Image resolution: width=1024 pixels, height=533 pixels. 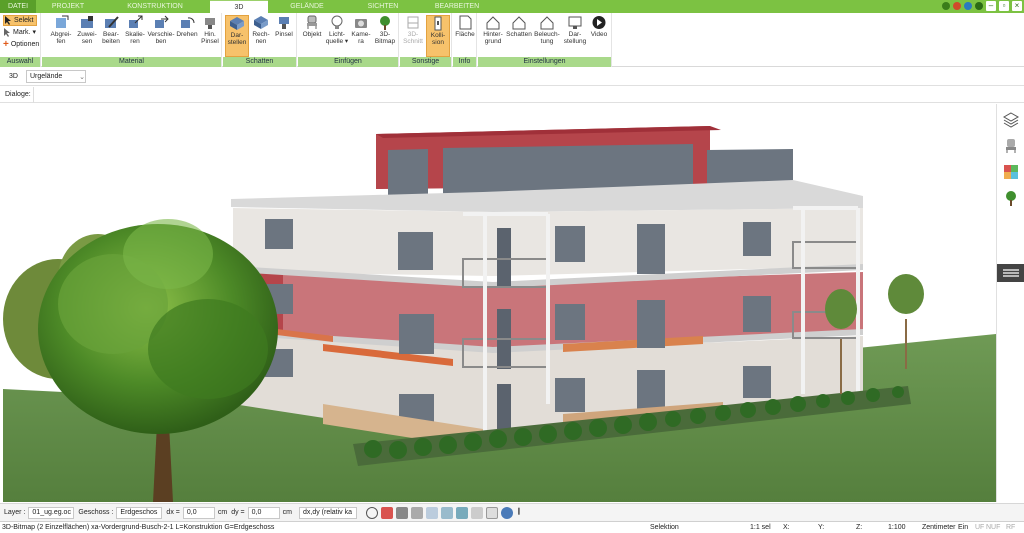 What do you see at coordinates (20, 20) in the screenshot?
I see `selekt-button: Selekt` at bounding box center [20, 20].